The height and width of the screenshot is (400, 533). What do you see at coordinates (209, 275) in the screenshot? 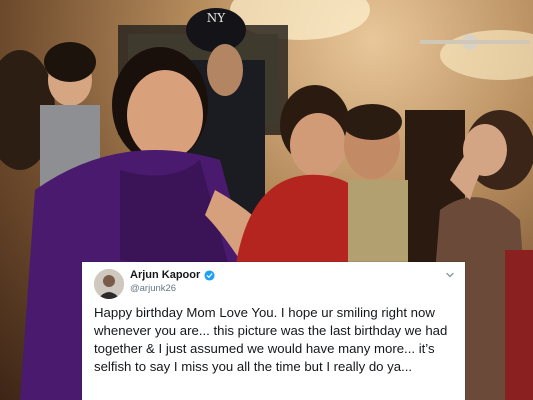
I see `verified-icon` at bounding box center [209, 275].